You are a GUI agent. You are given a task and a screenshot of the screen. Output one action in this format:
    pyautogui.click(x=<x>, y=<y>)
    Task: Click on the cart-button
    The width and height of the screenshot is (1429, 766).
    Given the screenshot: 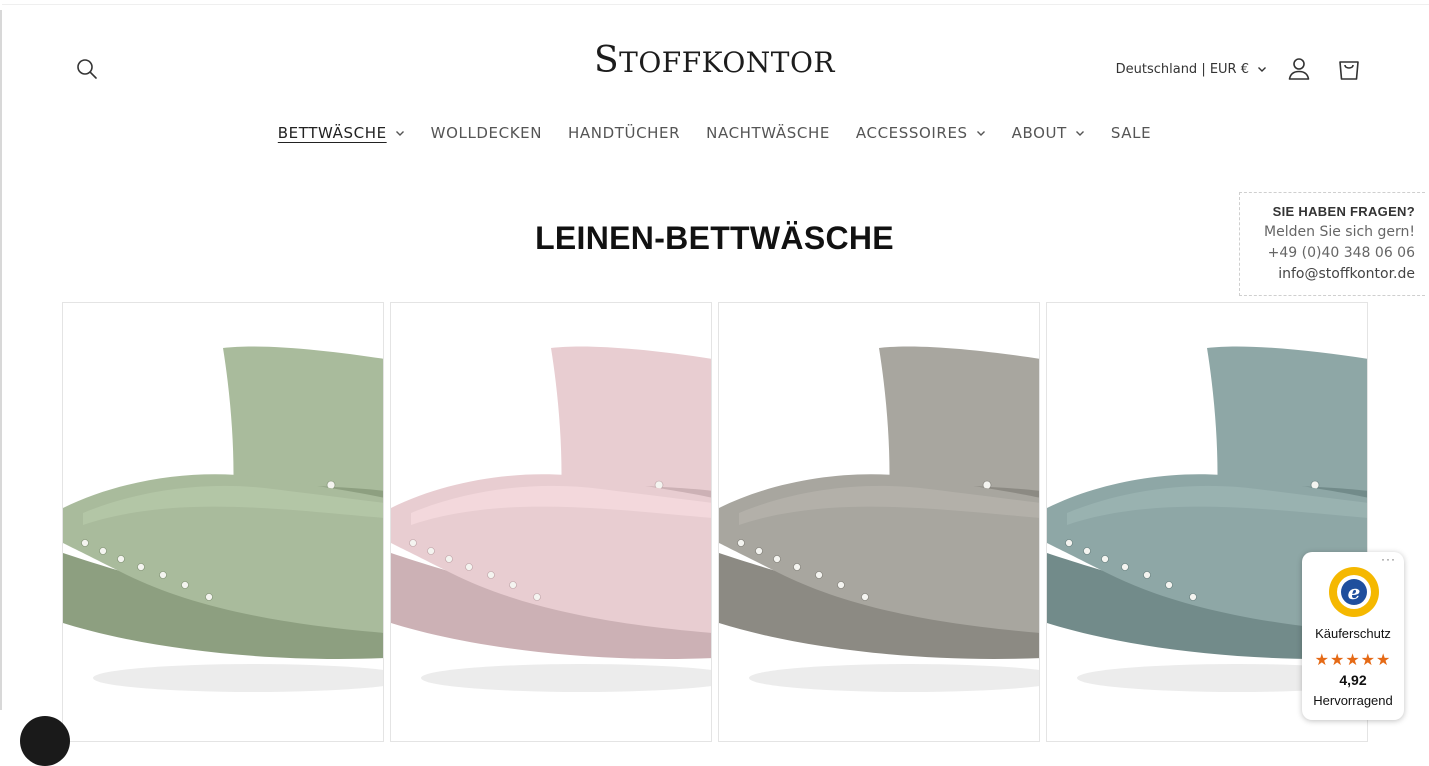 What is the action you would take?
    pyautogui.click(x=1349, y=69)
    